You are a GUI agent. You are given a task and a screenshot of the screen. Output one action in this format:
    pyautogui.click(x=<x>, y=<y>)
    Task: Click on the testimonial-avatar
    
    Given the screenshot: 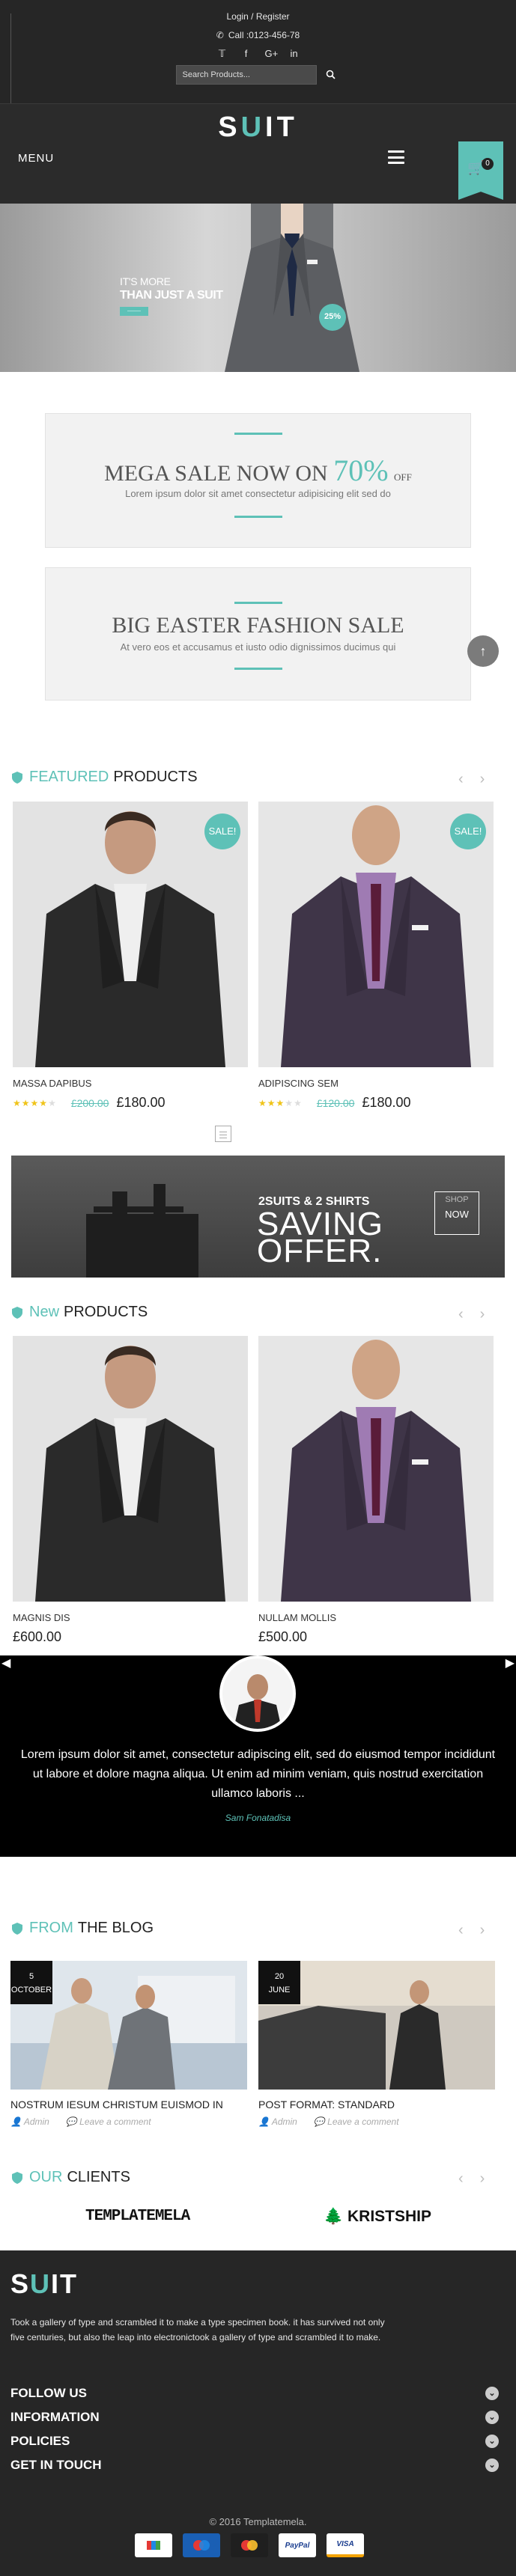 What is the action you would take?
    pyautogui.click(x=257, y=1693)
    